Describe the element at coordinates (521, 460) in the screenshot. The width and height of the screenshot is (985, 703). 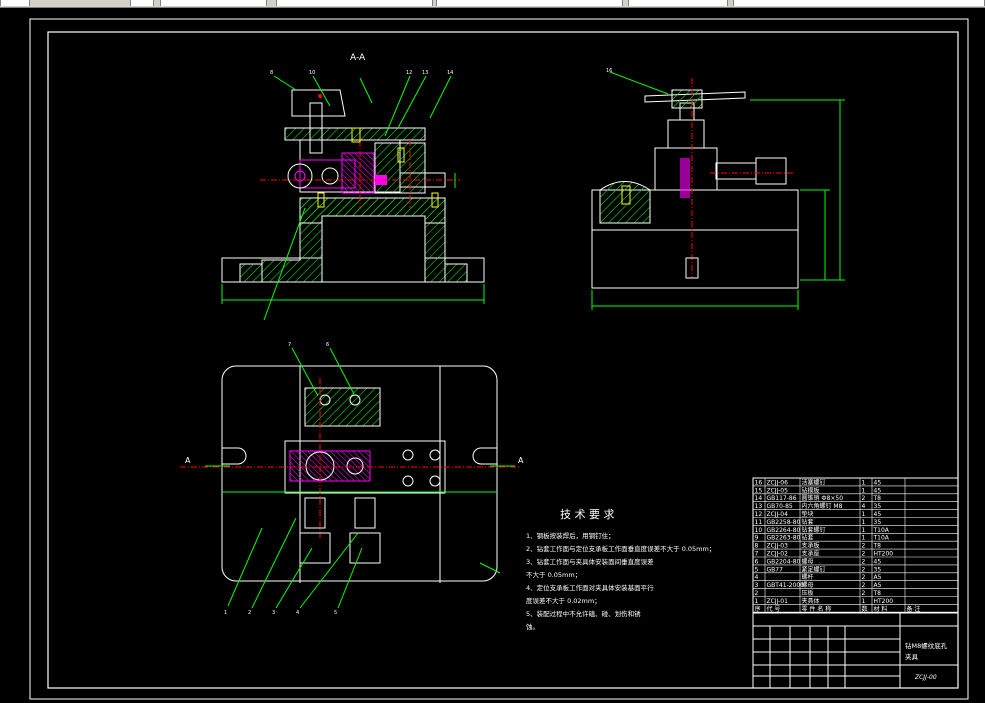
I see `cut-label-right: A` at that location.